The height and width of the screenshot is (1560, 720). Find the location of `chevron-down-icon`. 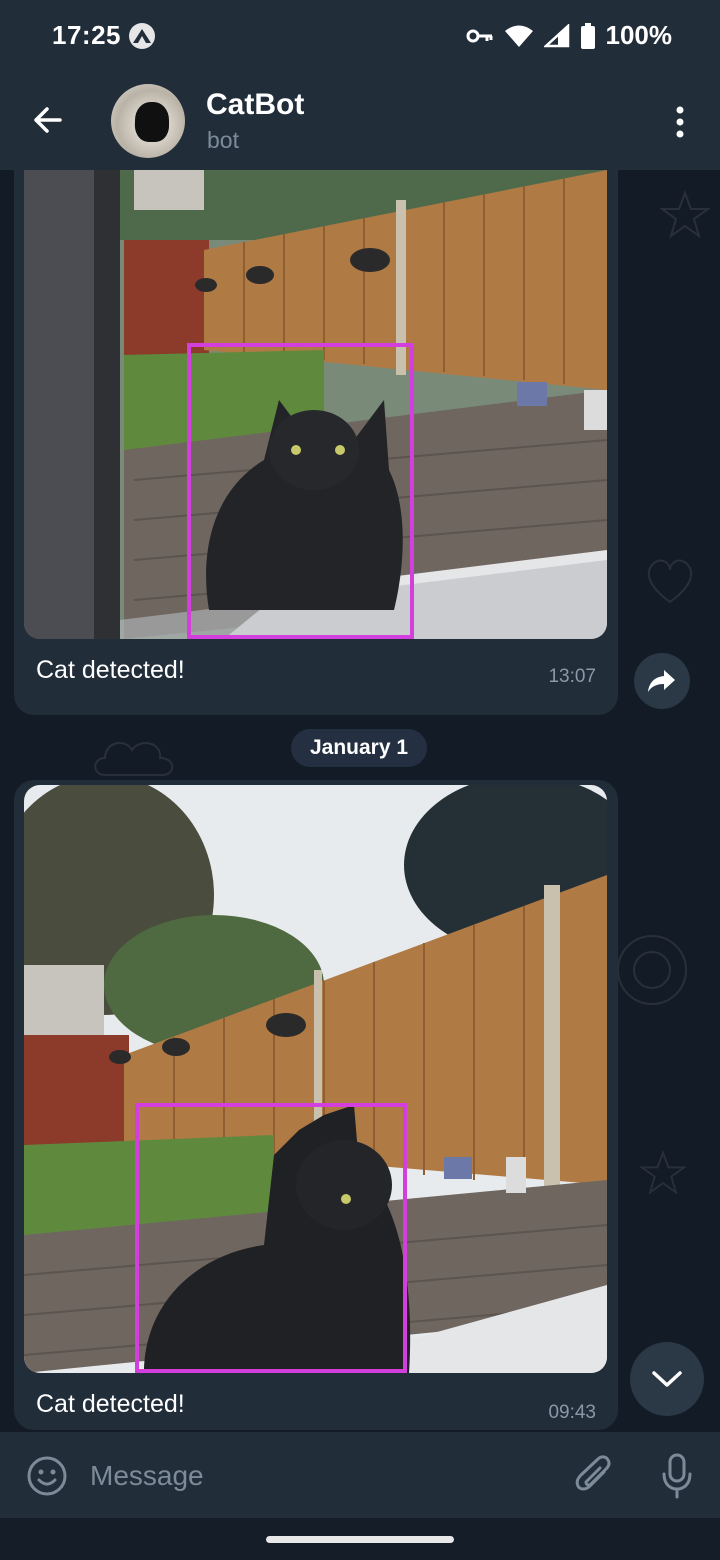

chevron-down-icon is located at coordinates (667, 1379).